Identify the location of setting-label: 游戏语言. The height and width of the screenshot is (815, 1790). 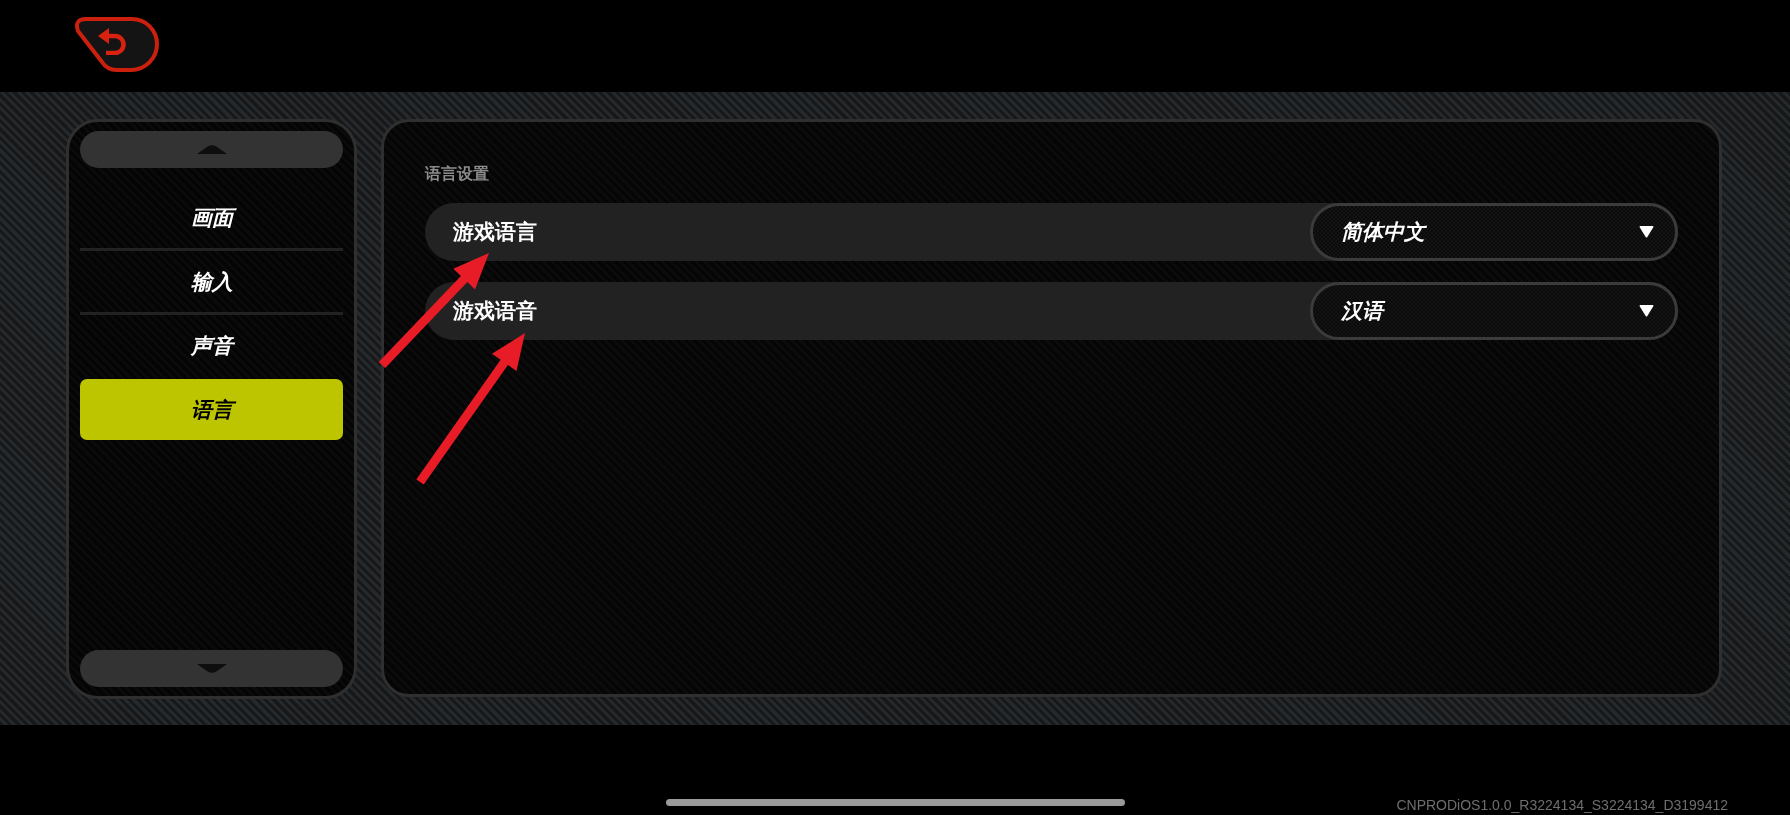
(495, 232).